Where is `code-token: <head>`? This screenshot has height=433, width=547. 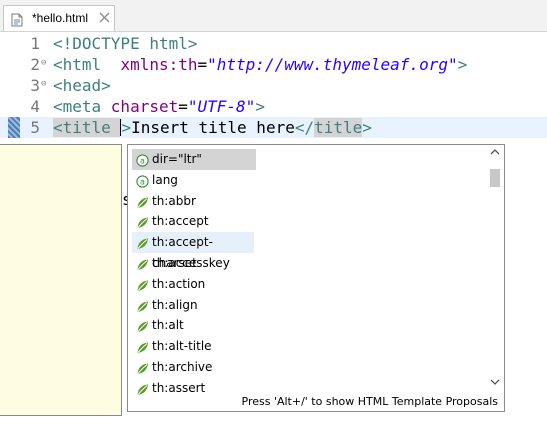
code-token: <head> is located at coordinates (82, 85).